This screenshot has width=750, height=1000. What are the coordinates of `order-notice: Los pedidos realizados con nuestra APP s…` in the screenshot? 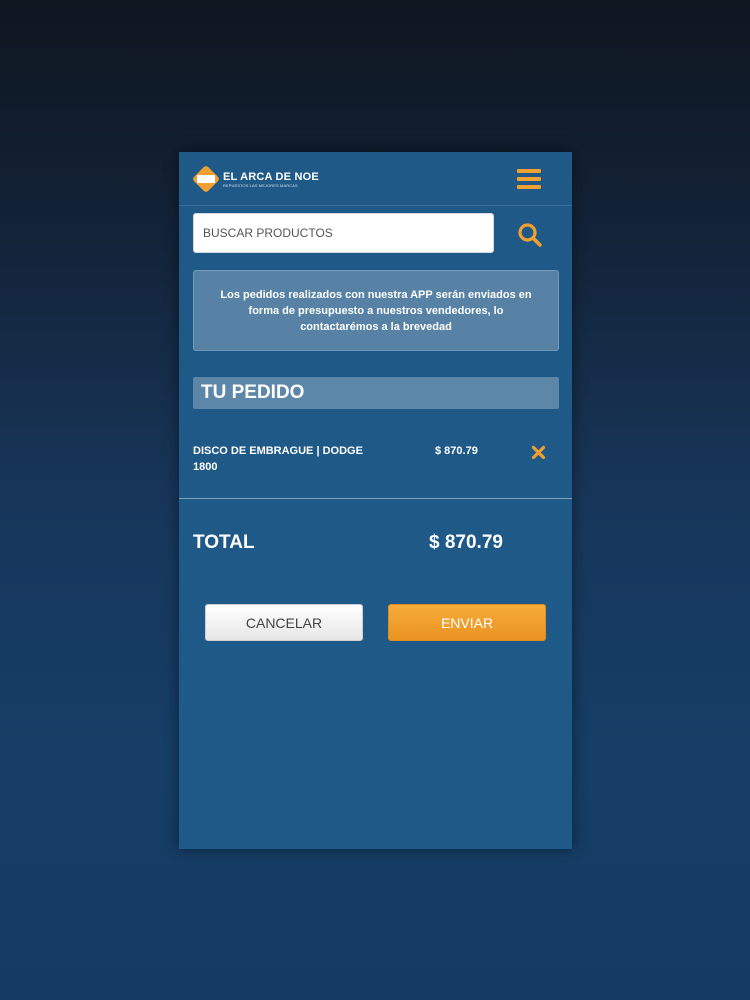 It's located at (376, 310).